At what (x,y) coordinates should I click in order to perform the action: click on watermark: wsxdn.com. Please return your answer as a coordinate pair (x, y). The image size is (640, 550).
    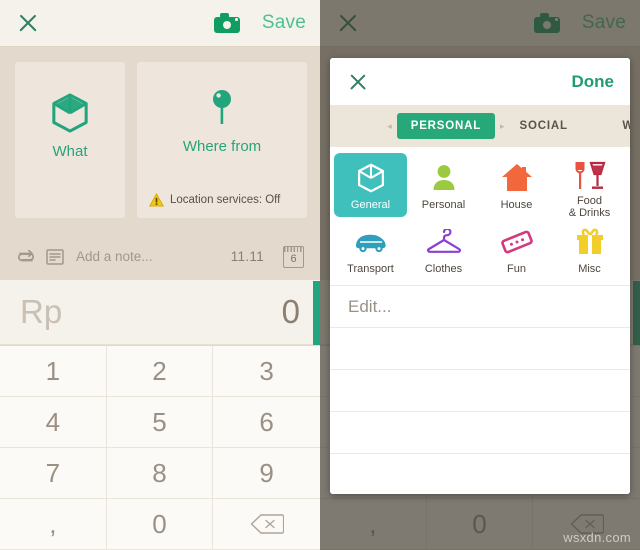
    Looking at the image, I should click on (597, 537).